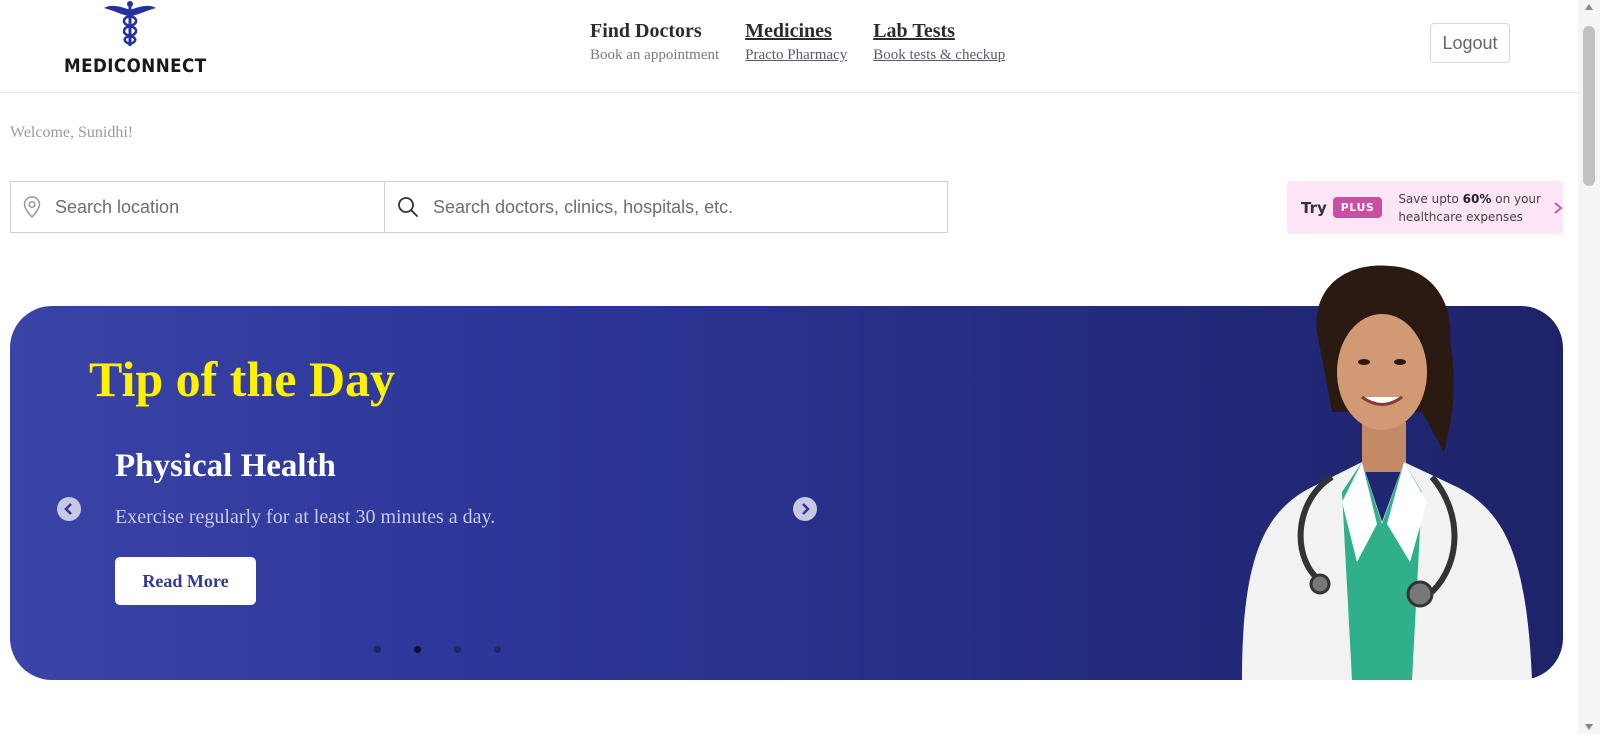 The width and height of the screenshot is (1600, 734). I want to click on scrollbar-thumb, so click(1589, 106).